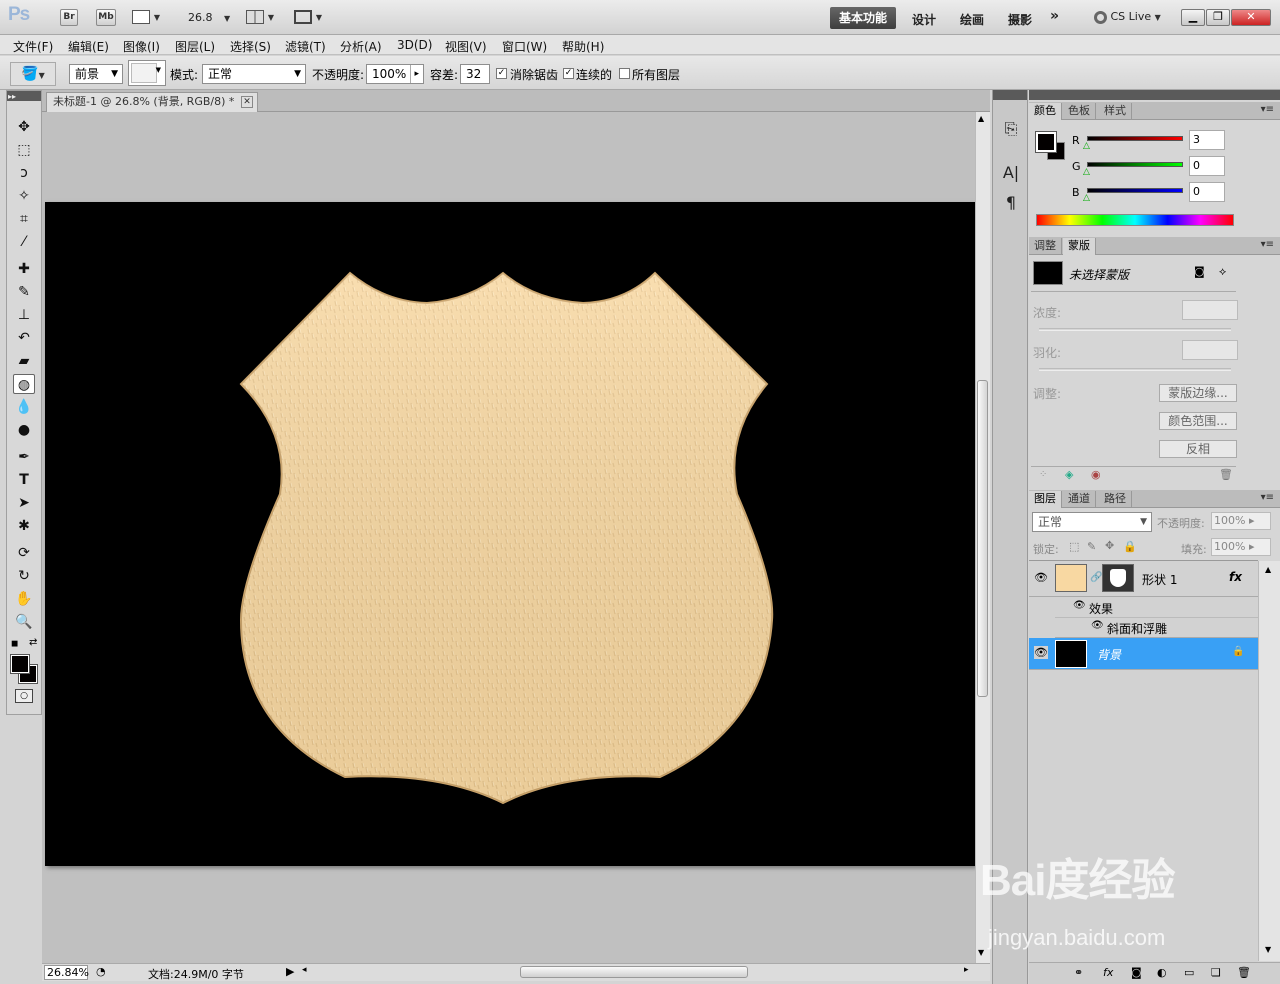  What do you see at coordinates (1011, 203) in the screenshot?
I see `paragraph-panel-icon: ¶` at bounding box center [1011, 203].